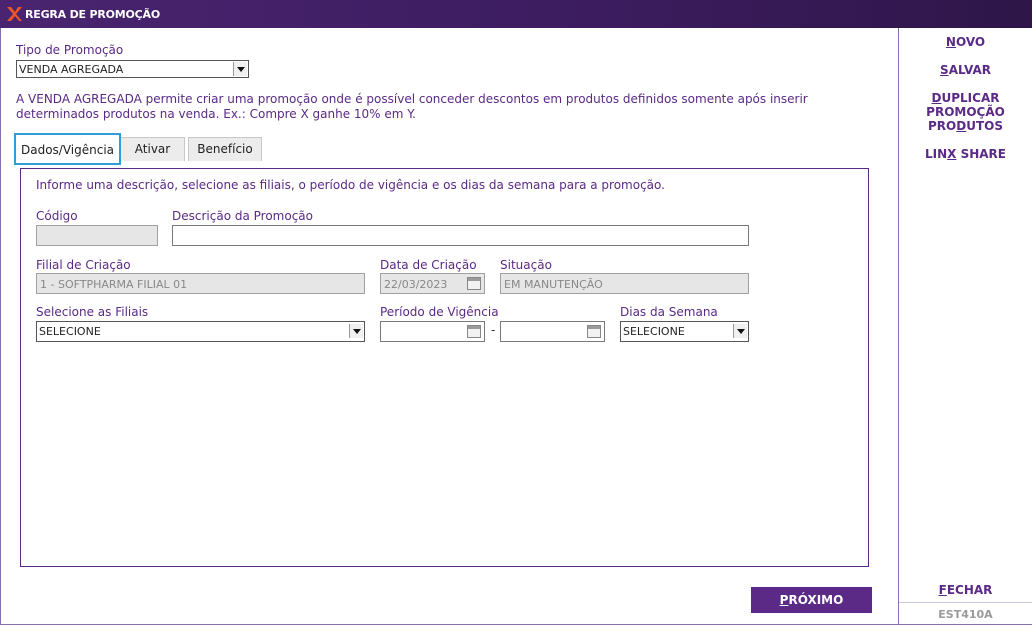  I want to click on periodo-end-input, so click(552, 331).